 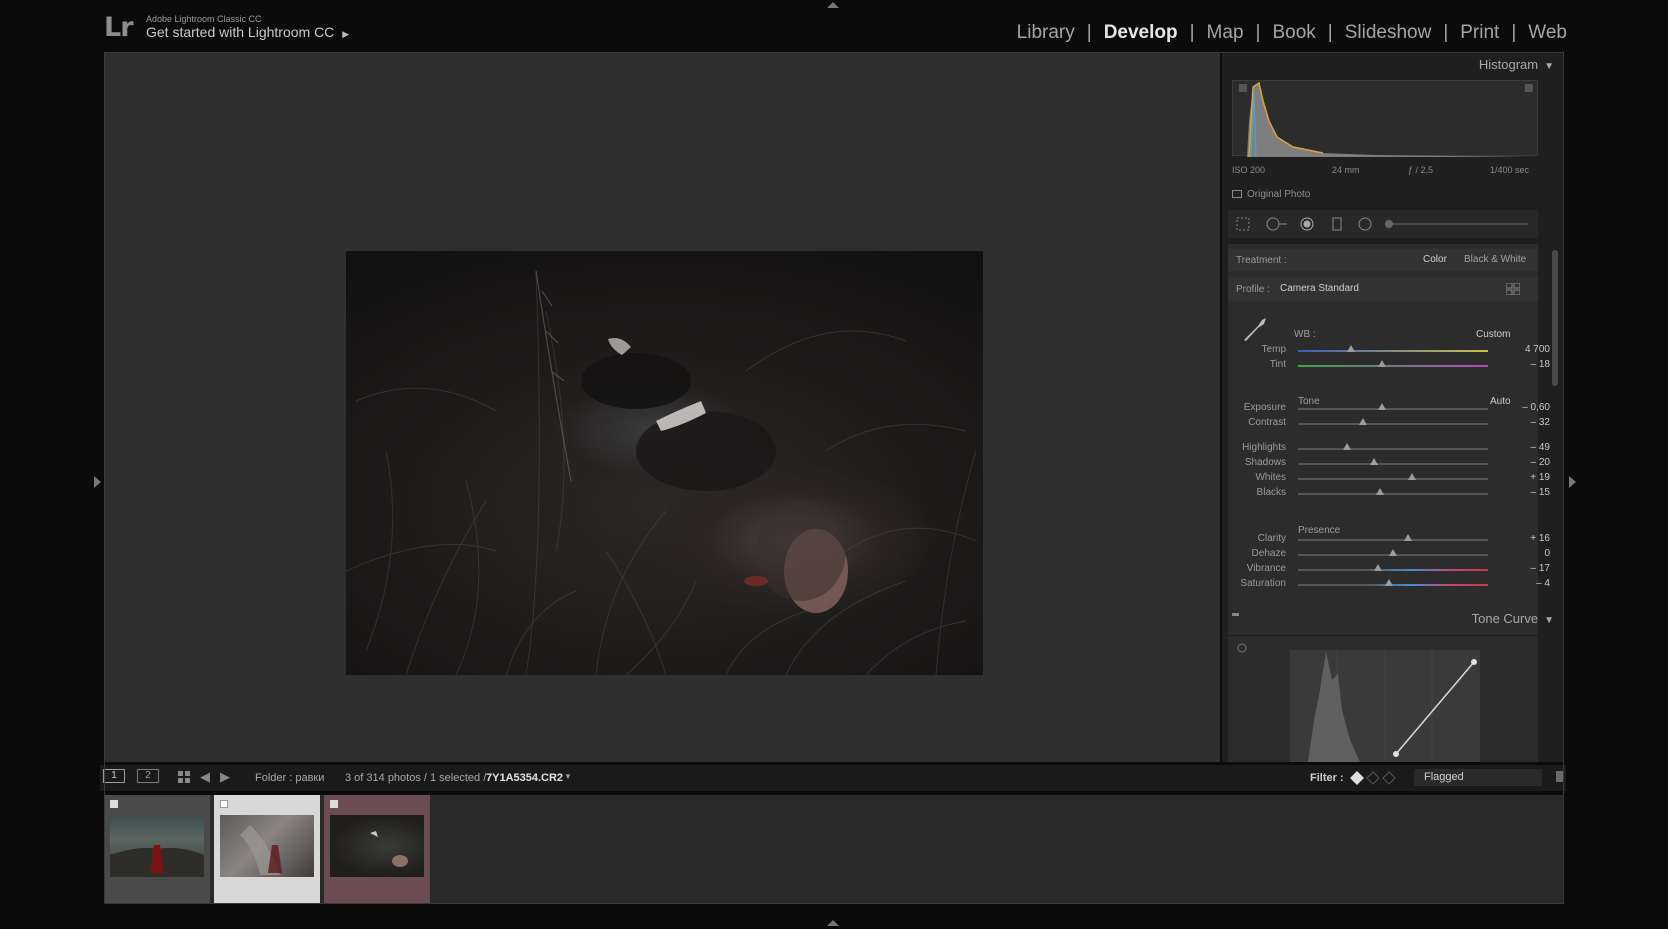 What do you see at coordinates (1279, 194) in the screenshot?
I see `original-photo-label: Original Photo` at bounding box center [1279, 194].